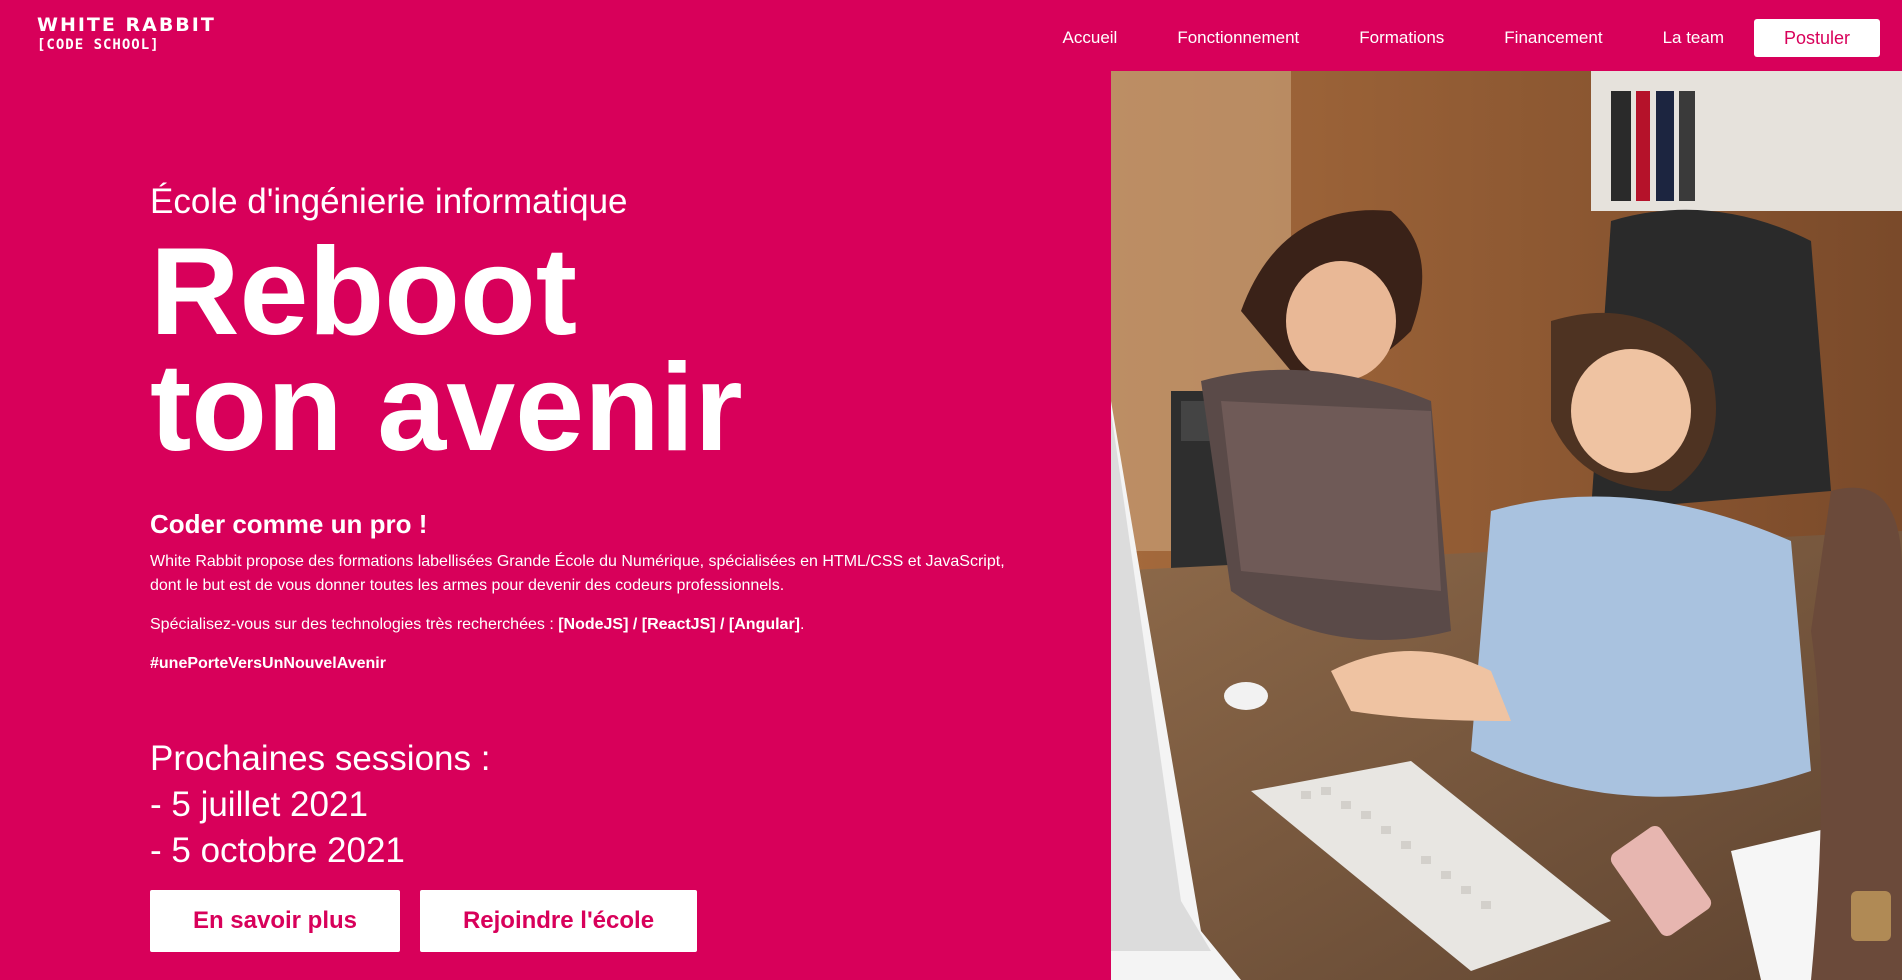 The height and width of the screenshot is (980, 1902). What do you see at coordinates (1817, 38) in the screenshot?
I see `postuler-button: Postuler` at bounding box center [1817, 38].